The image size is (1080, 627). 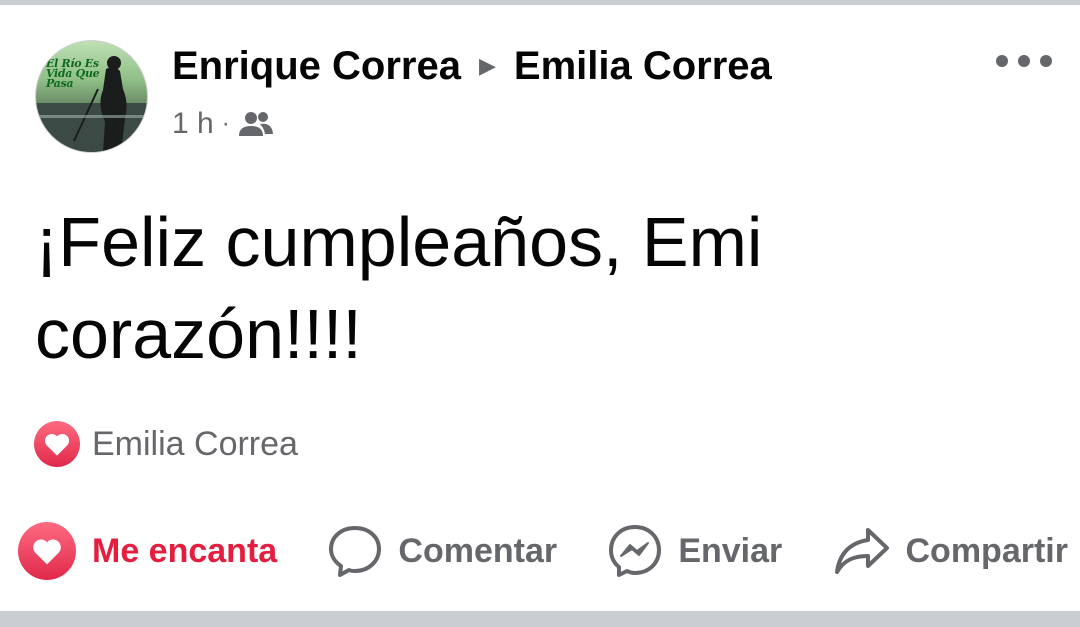 I want to click on love-button: Me encanta, so click(x=147, y=551).